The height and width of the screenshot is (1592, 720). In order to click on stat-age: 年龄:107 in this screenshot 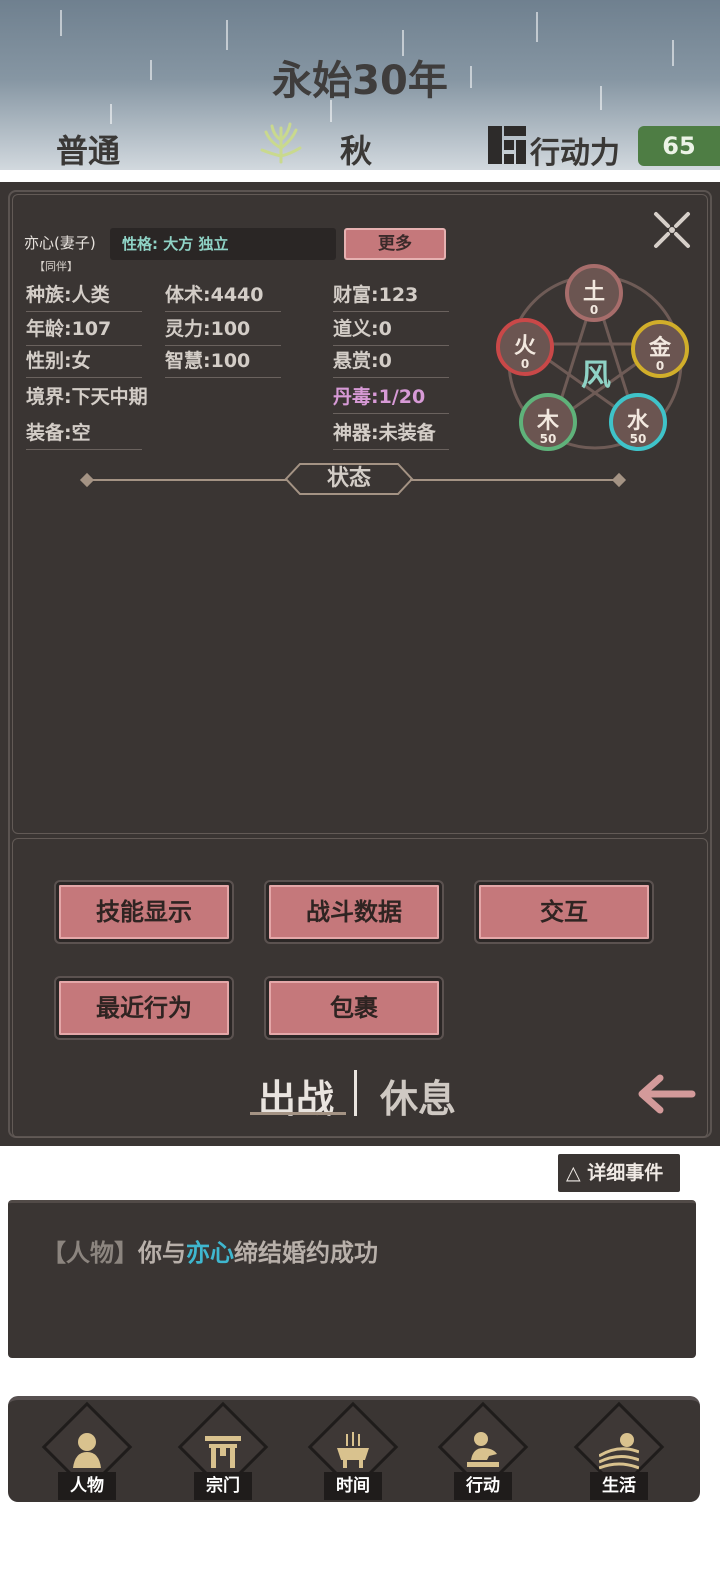, I will do `click(84, 331)`.